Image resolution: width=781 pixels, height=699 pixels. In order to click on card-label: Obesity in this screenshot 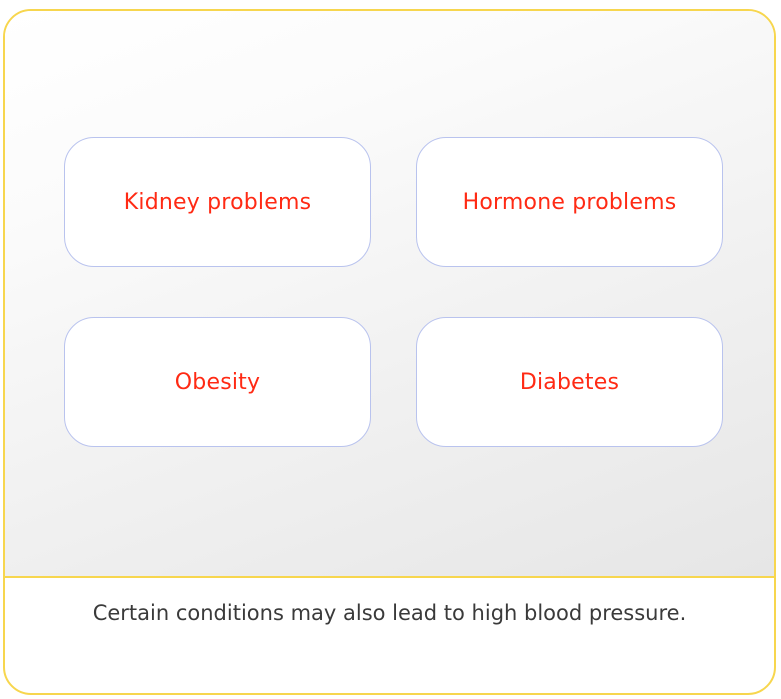, I will do `click(217, 382)`.